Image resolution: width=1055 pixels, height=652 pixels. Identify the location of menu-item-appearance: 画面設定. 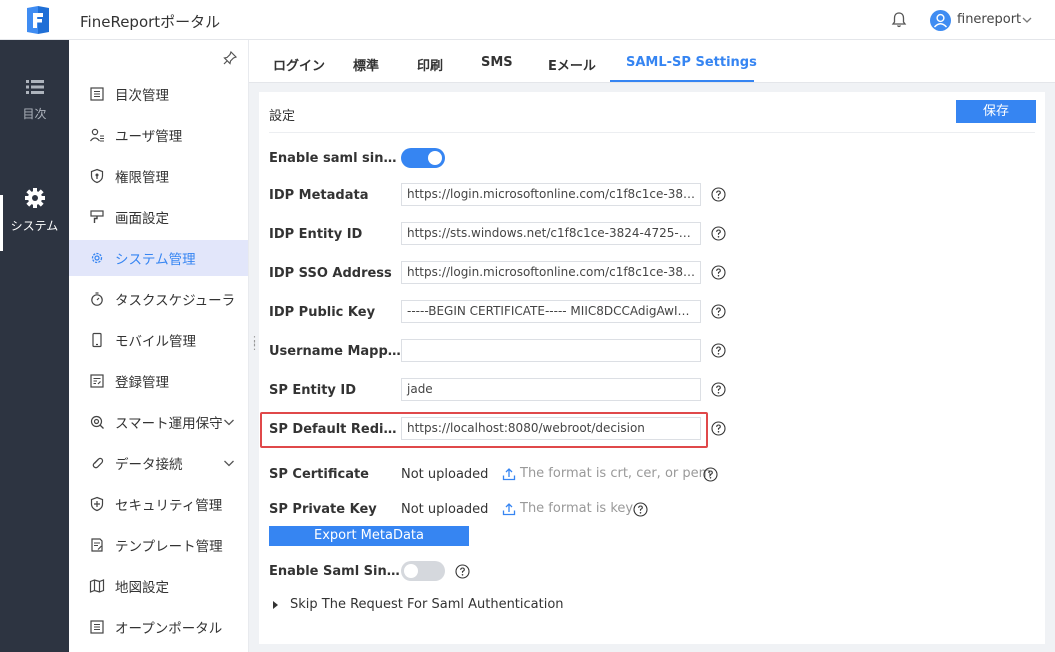
(158, 217).